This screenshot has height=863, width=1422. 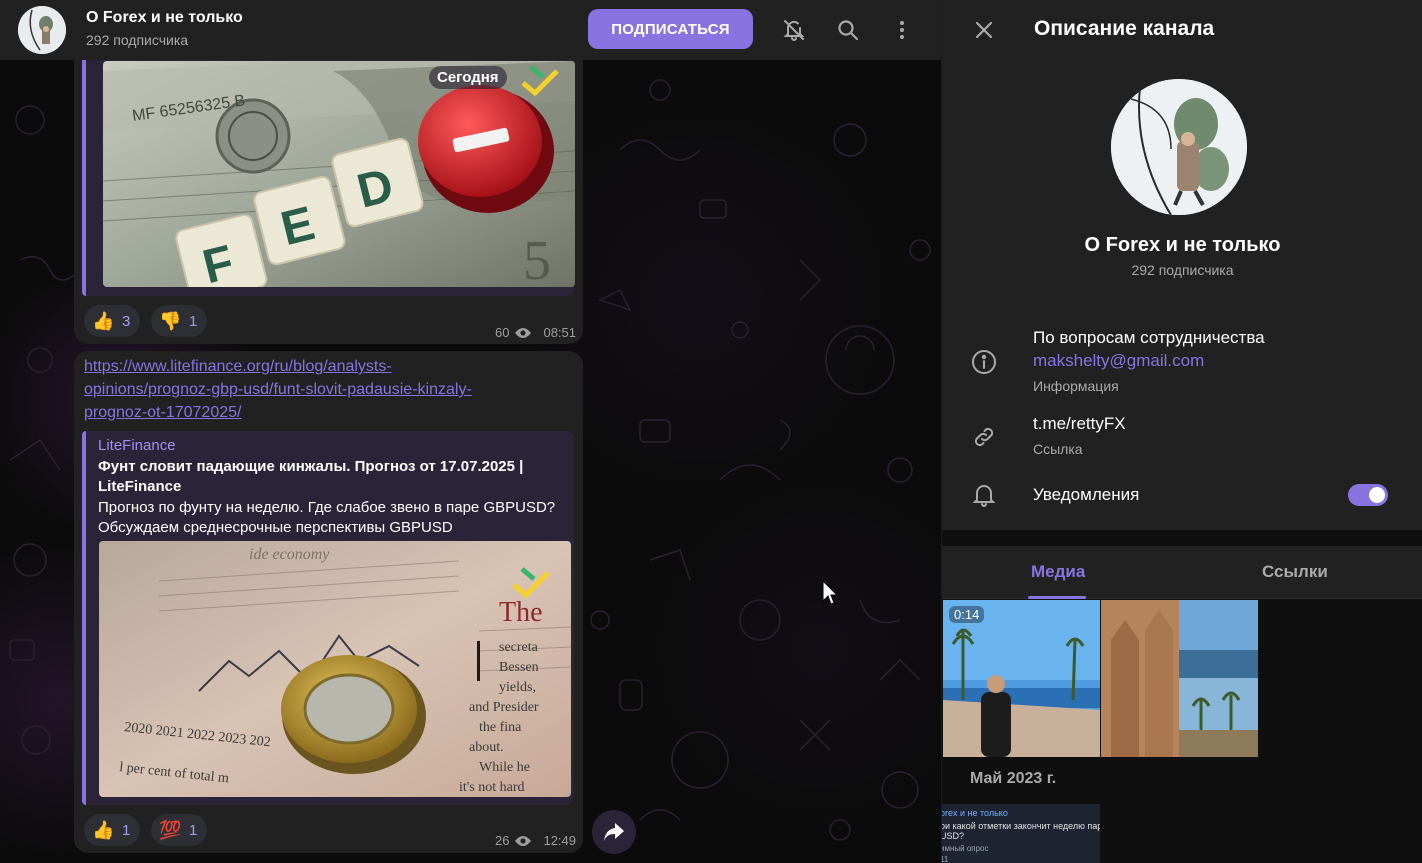 What do you see at coordinates (535, 840) in the screenshot?
I see `message-meta: 26 12:49` at bounding box center [535, 840].